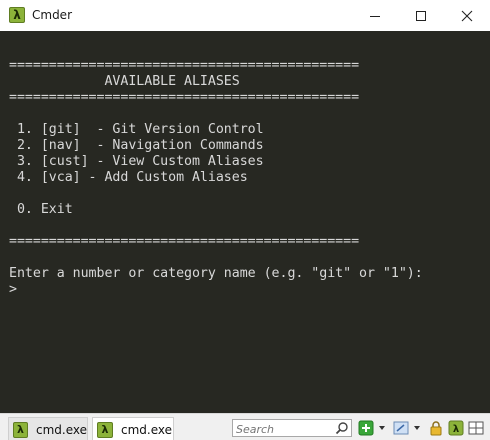 This screenshot has width=490, height=440. I want to click on status-bar: λ cmd.exe λ cmd.exe Search λ, so click(245, 426).